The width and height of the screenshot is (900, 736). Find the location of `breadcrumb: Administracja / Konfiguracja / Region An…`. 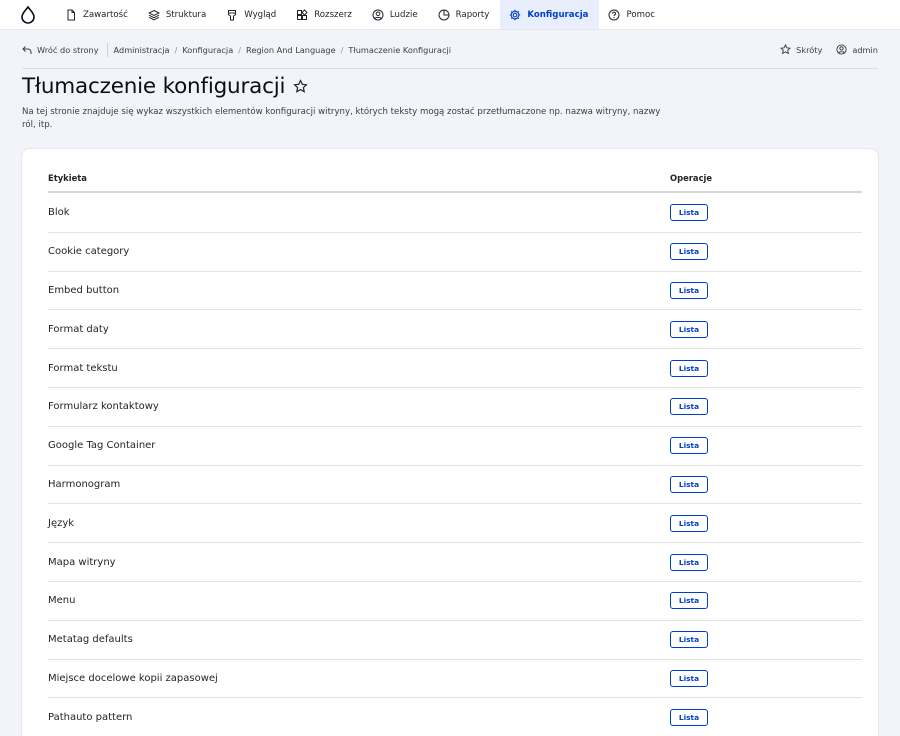

breadcrumb: Administracja / Konfiguracja / Region An… is located at coordinates (279, 50).